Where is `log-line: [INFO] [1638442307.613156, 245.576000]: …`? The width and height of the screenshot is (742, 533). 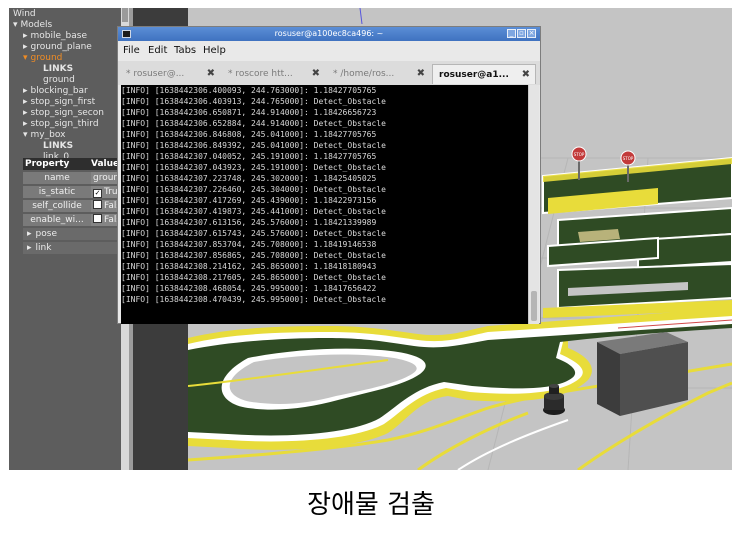
log-line: [INFO] [1638442307.613156, 245.576000]: … is located at coordinates (249, 222).